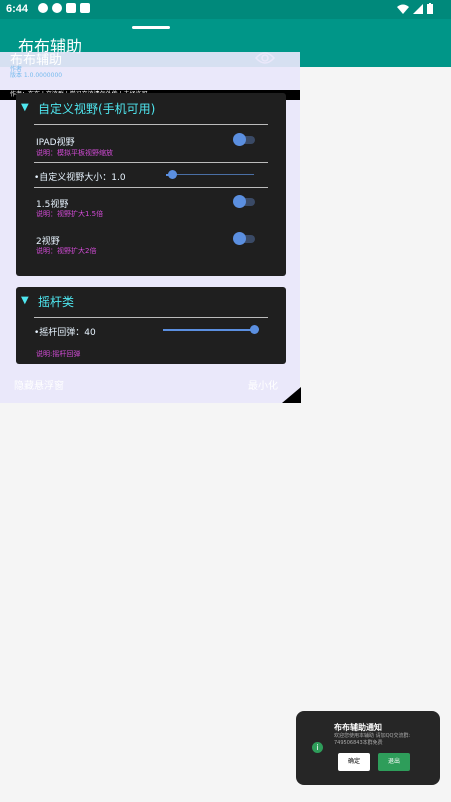 The height and width of the screenshot is (802, 451). Describe the element at coordinates (211, 330) in the screenshot. I see `slider-joystick-rebound` at that location.